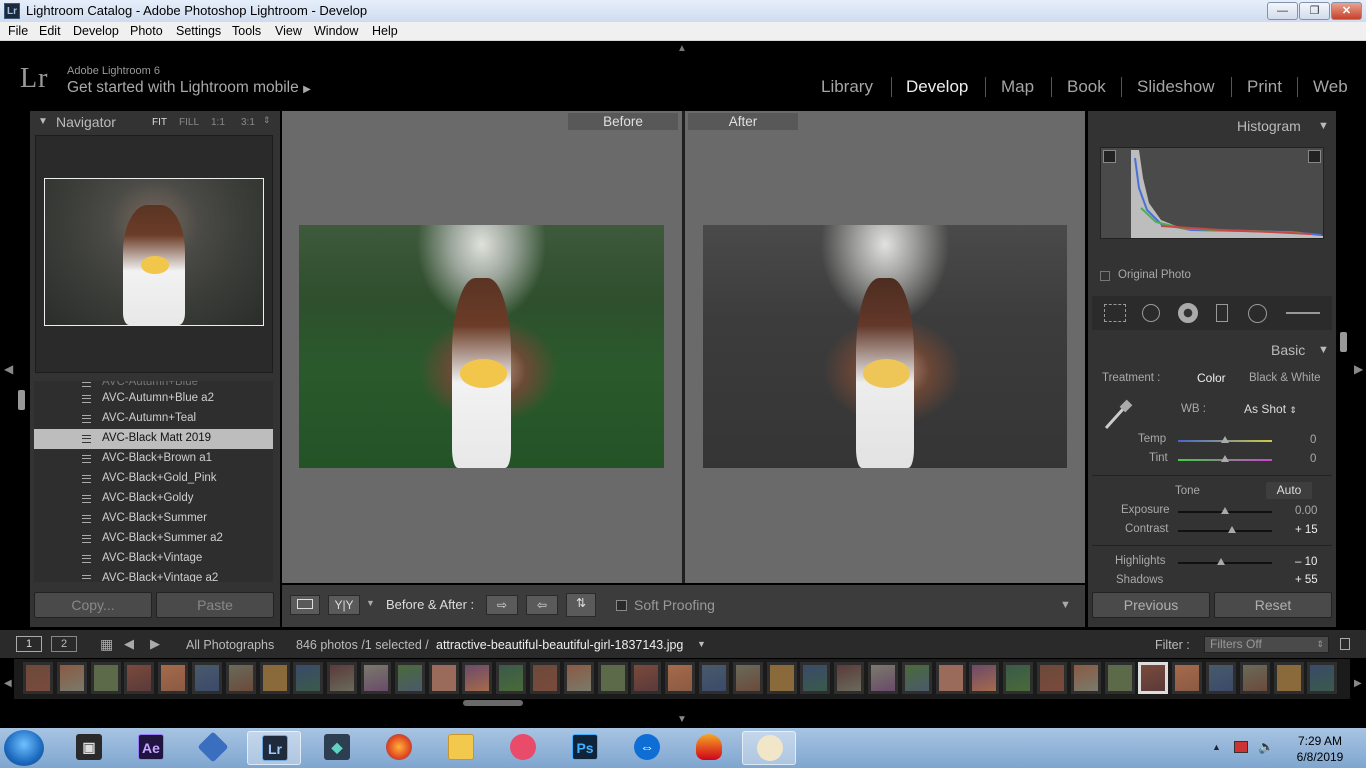  Describe the element at coordinates (1211, 378) in the screenshot. I see `treatment-color: Color` at that location.